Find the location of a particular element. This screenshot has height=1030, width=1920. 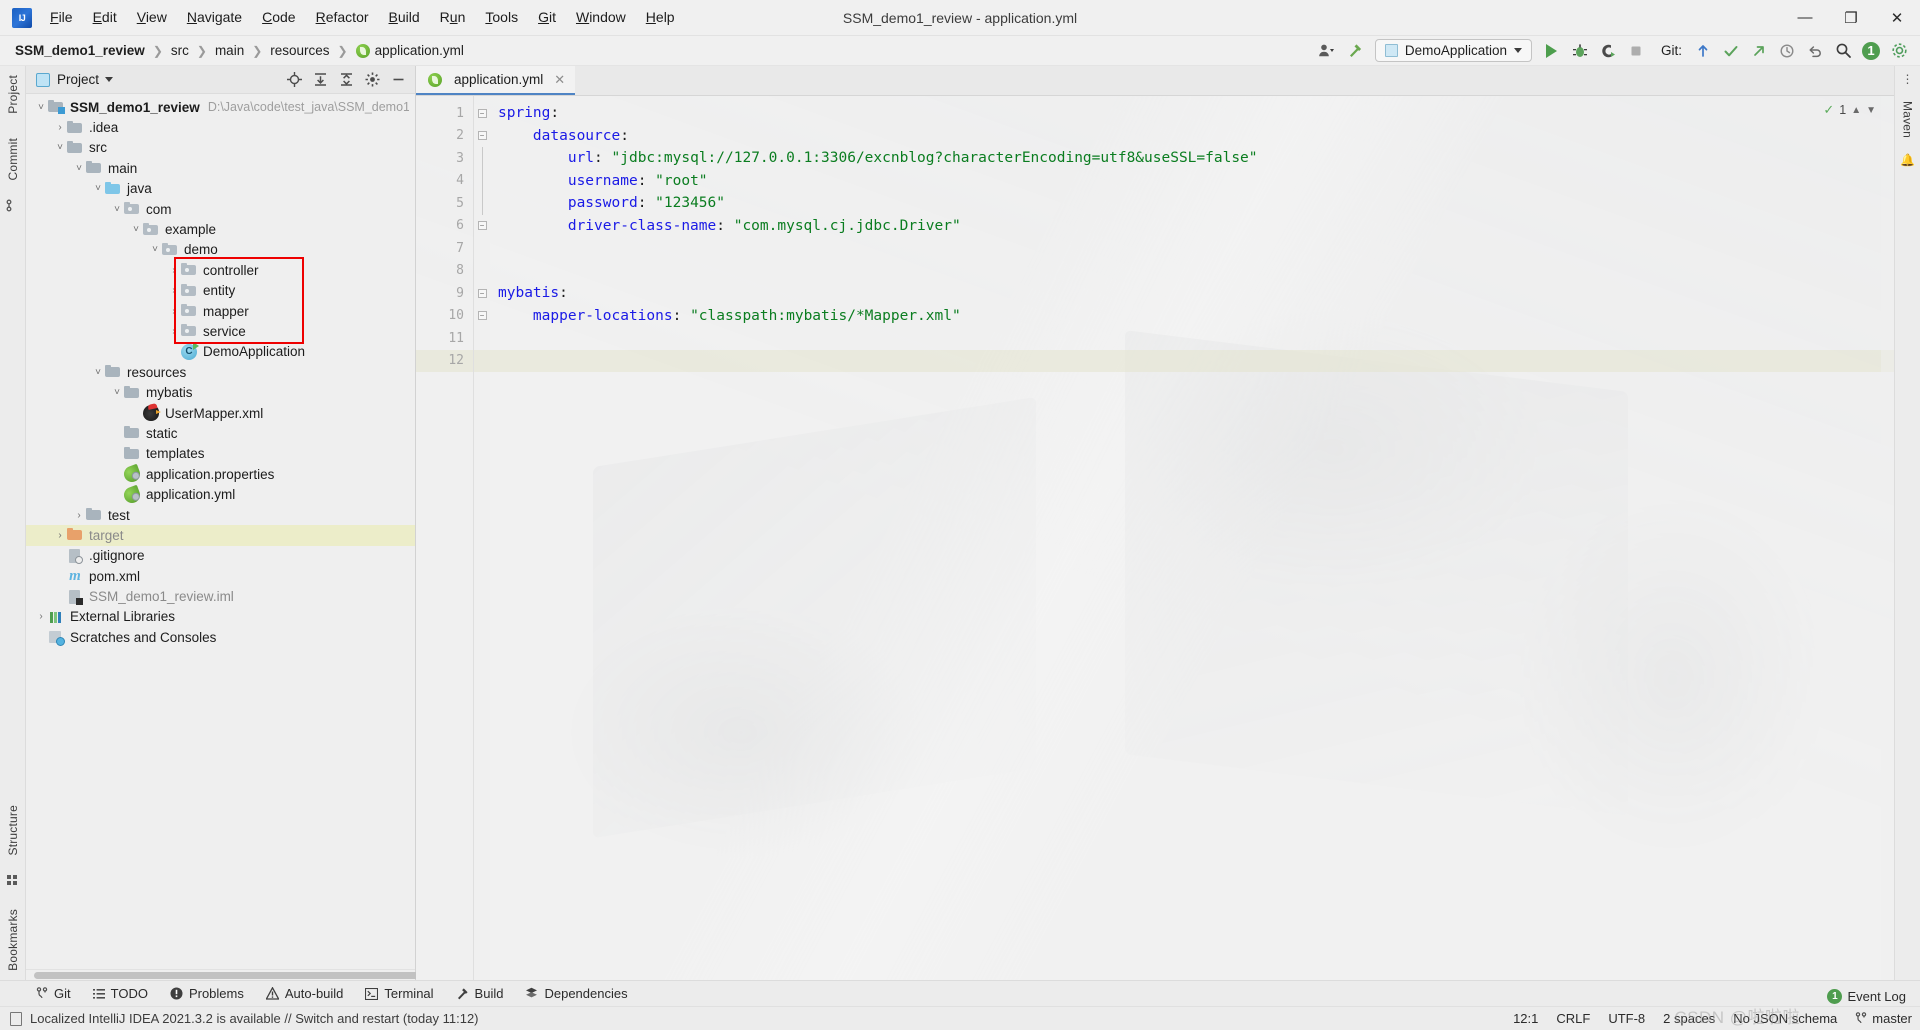

tree-node-demo: ˅ demo is located at coordinates (220, 250).